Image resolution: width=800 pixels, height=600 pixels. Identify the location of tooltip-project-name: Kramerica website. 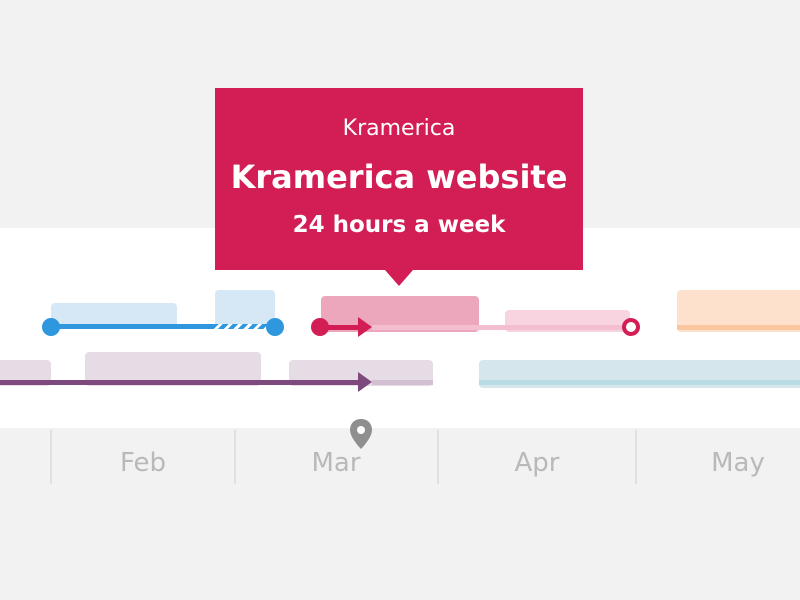
(399, 177).